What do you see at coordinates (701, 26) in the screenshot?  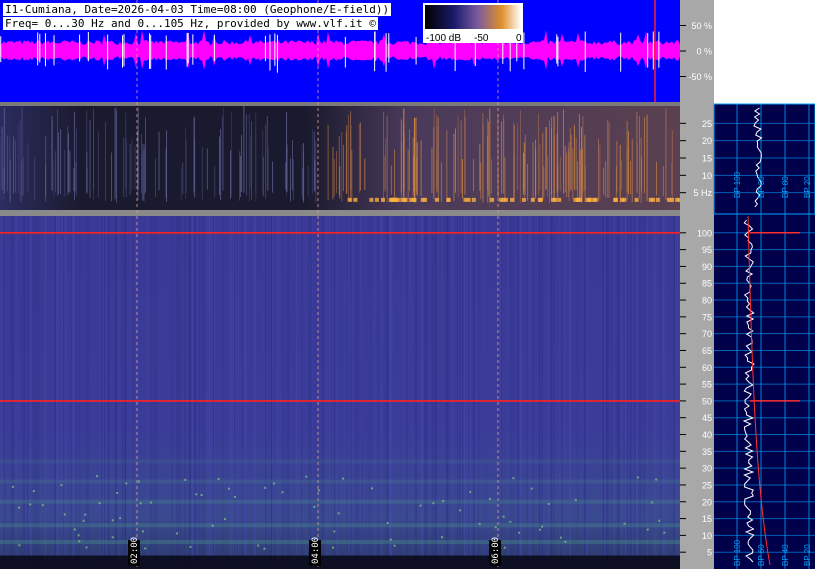 I see `waveform-axis-label: 50 %` at bounding box center [701, 26].